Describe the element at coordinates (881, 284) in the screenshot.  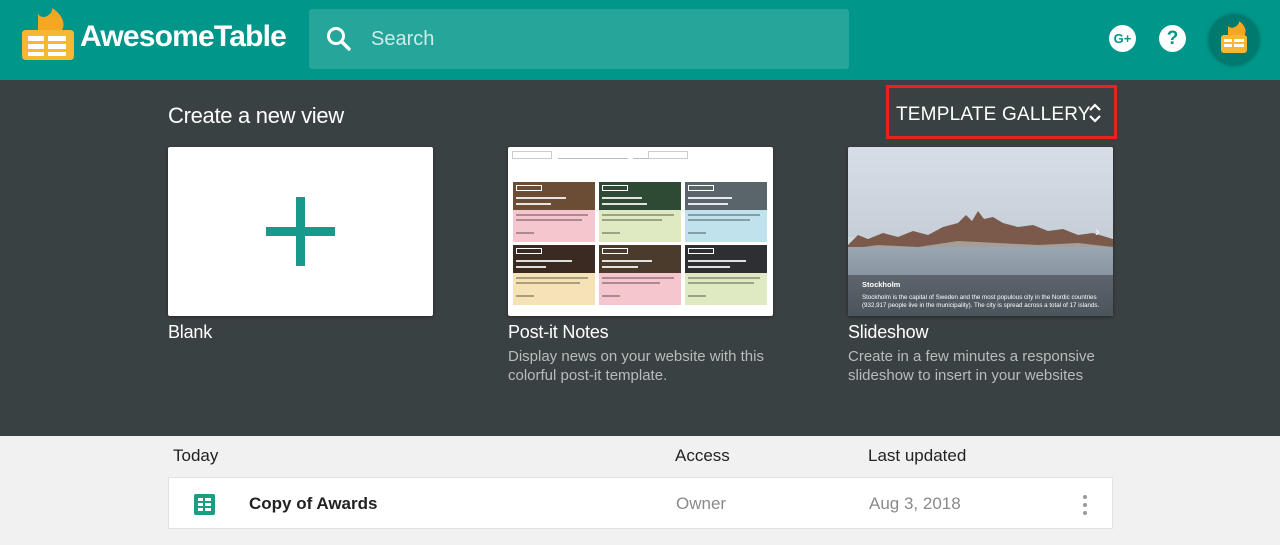
I see `slide-caption-title: Stockholm` at that location.